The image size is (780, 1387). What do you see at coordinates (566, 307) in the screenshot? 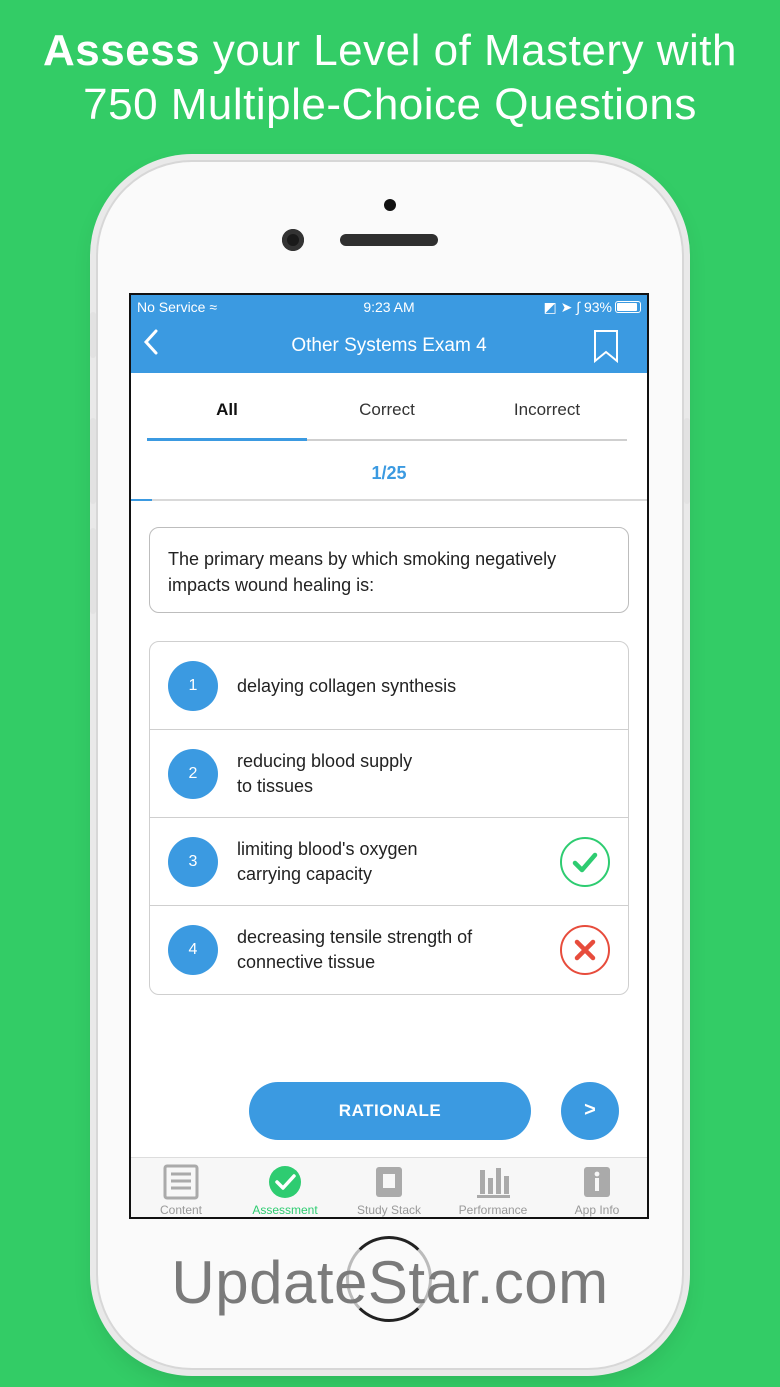
I see `location-icon: ➤` at bounding box center [566, 307].